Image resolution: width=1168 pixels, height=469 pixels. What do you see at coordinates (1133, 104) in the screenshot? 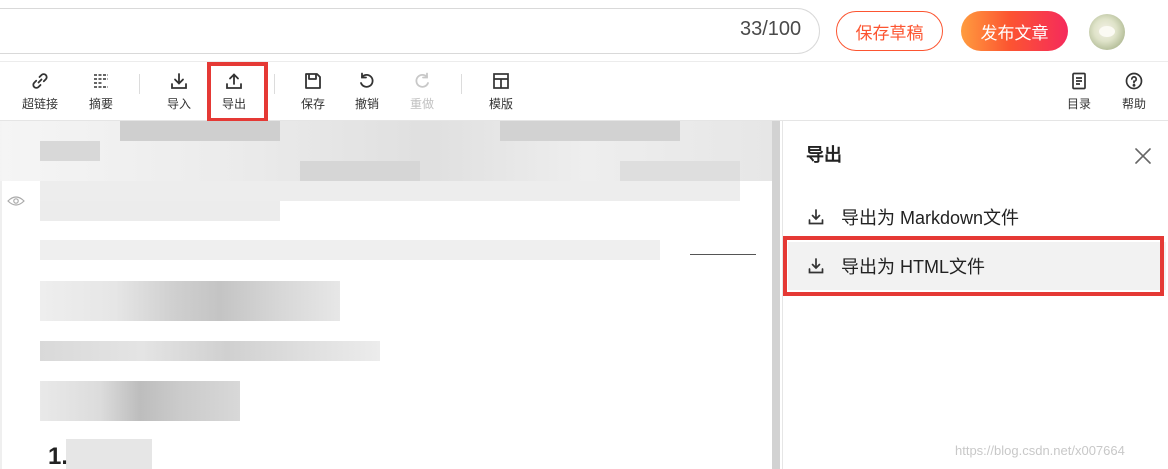
I see `toolbar-label: 帮助` at bounding box center [1133, 104].